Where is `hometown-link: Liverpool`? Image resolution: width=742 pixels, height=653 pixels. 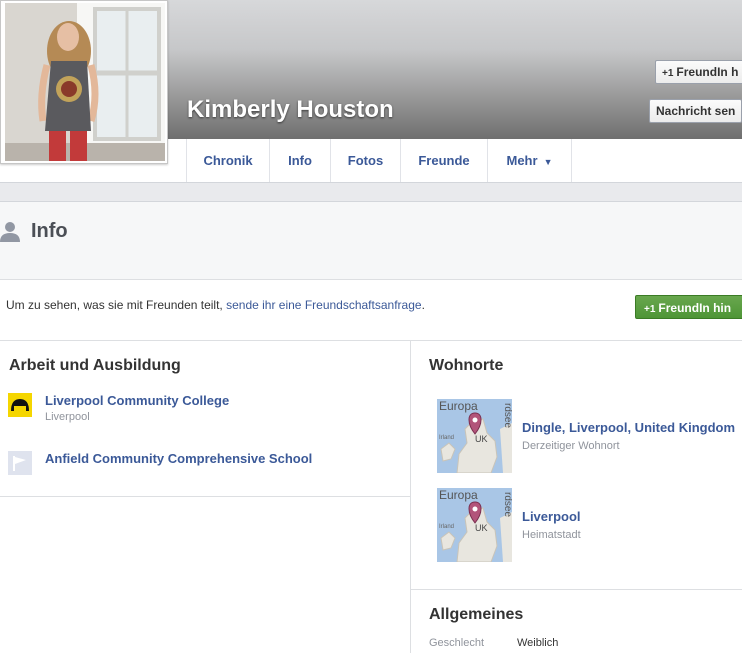
hometown-link: Liverpool is located at coordinates (551, 516).